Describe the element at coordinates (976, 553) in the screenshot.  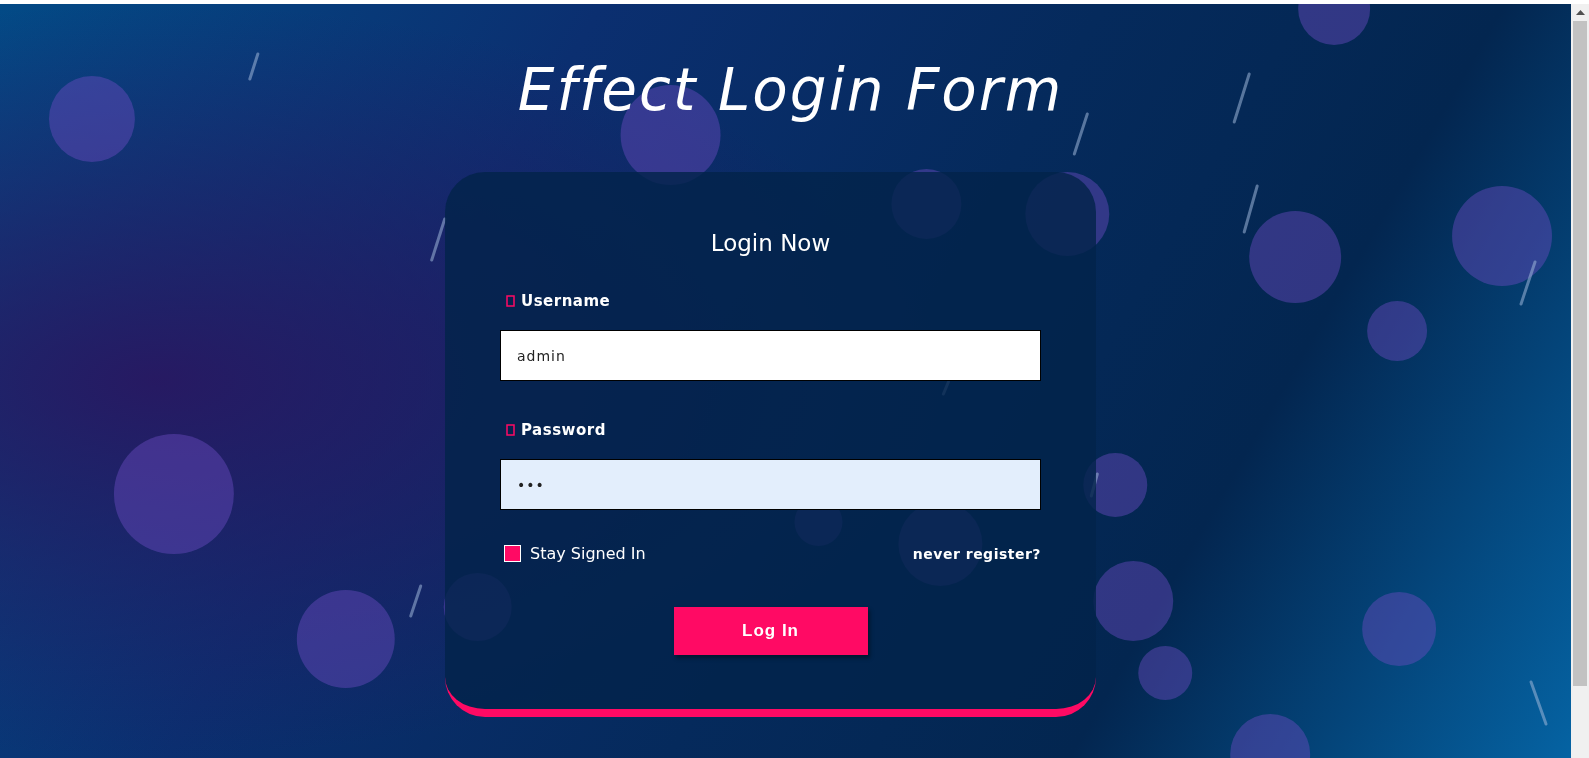
I see `register-link: never register?` at that location.